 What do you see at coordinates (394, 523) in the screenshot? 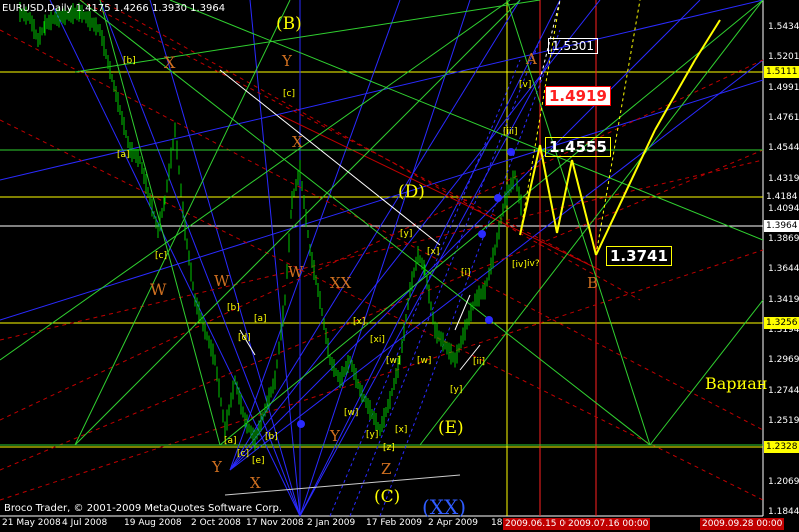
I see `date-tick: 17 Feb 2009` at bounding box center [394, 523].